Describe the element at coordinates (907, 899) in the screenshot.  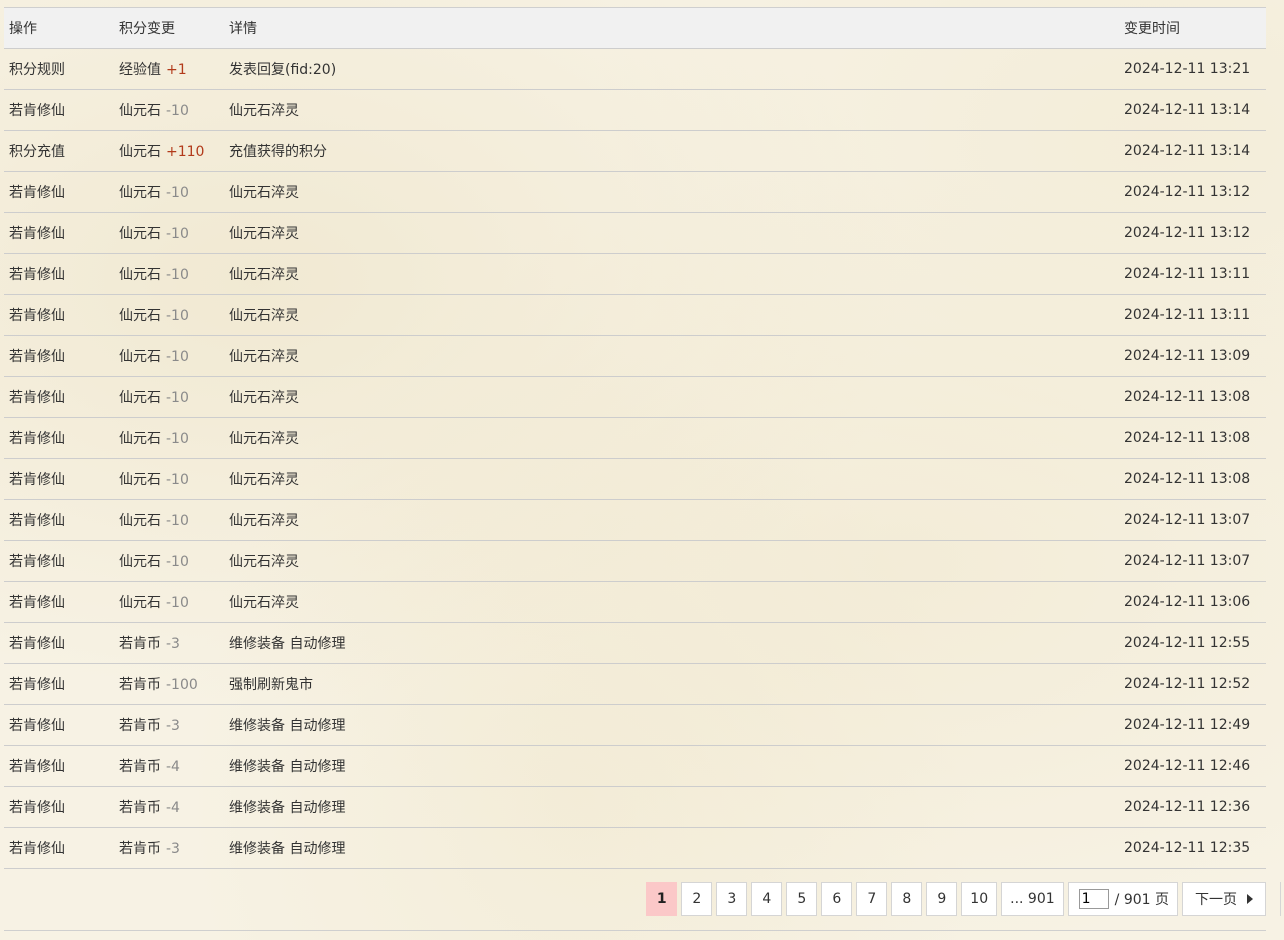
I see `page-link-8: 8` at that location.